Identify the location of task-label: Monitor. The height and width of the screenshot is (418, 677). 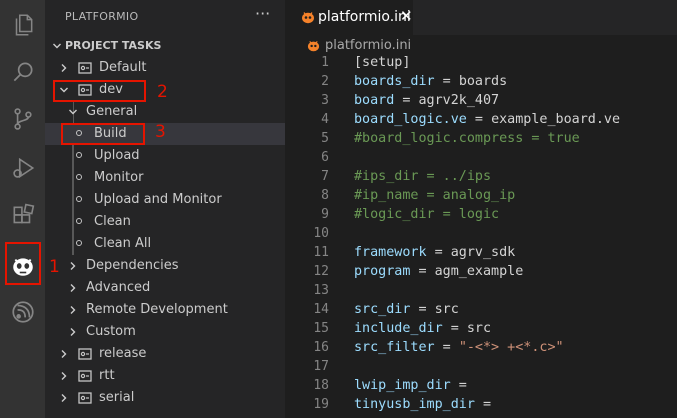
(119, 177).